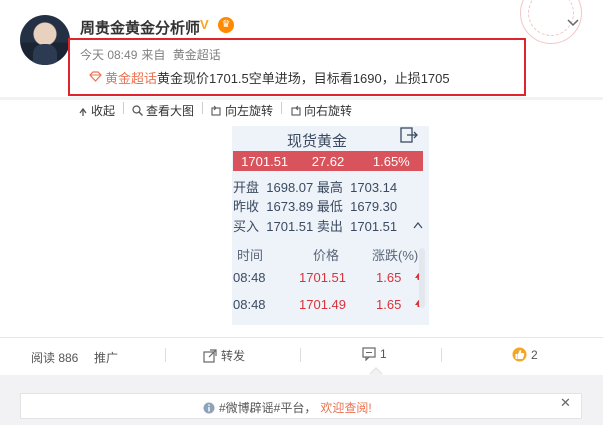 Image resolution: width=603 pixels, height=425 pixels. I want to click on rotate-right-button: 向右旋转, so click(321, 110).